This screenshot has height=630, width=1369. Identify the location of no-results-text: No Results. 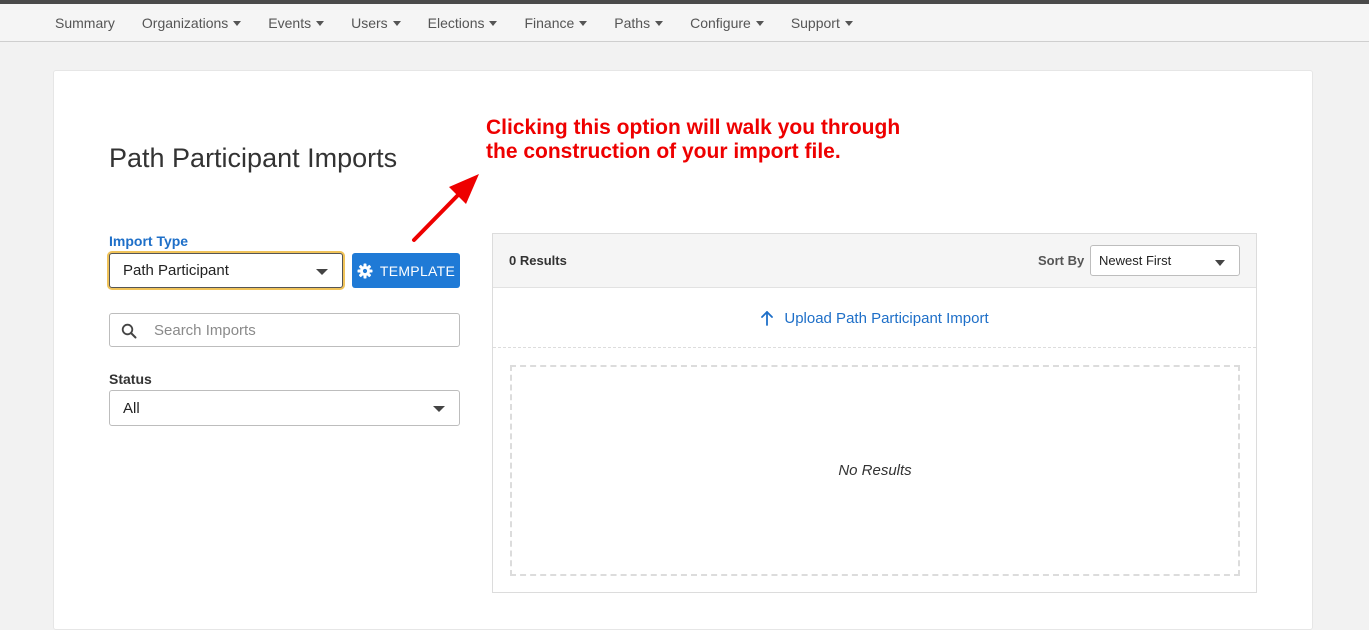
(875, 470).